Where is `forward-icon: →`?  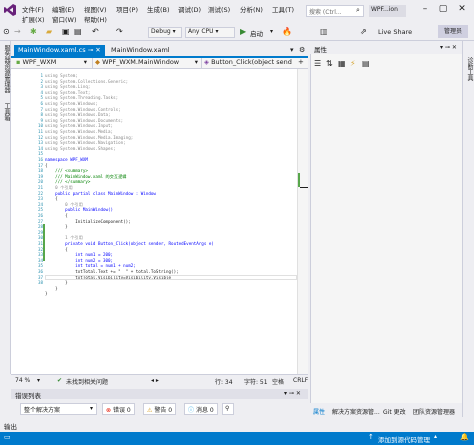 forward-icon: → is located at coordinates (17, 31).